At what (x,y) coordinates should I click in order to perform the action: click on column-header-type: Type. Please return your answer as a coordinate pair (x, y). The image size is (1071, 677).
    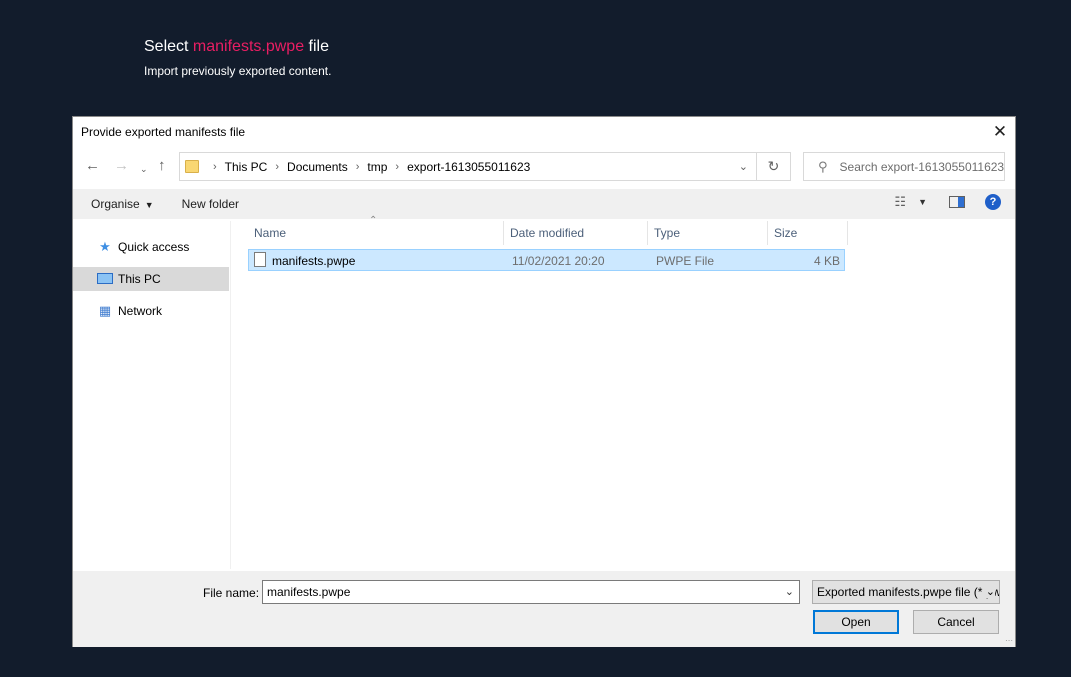
    Looking at the image, I should click on (708, 233).